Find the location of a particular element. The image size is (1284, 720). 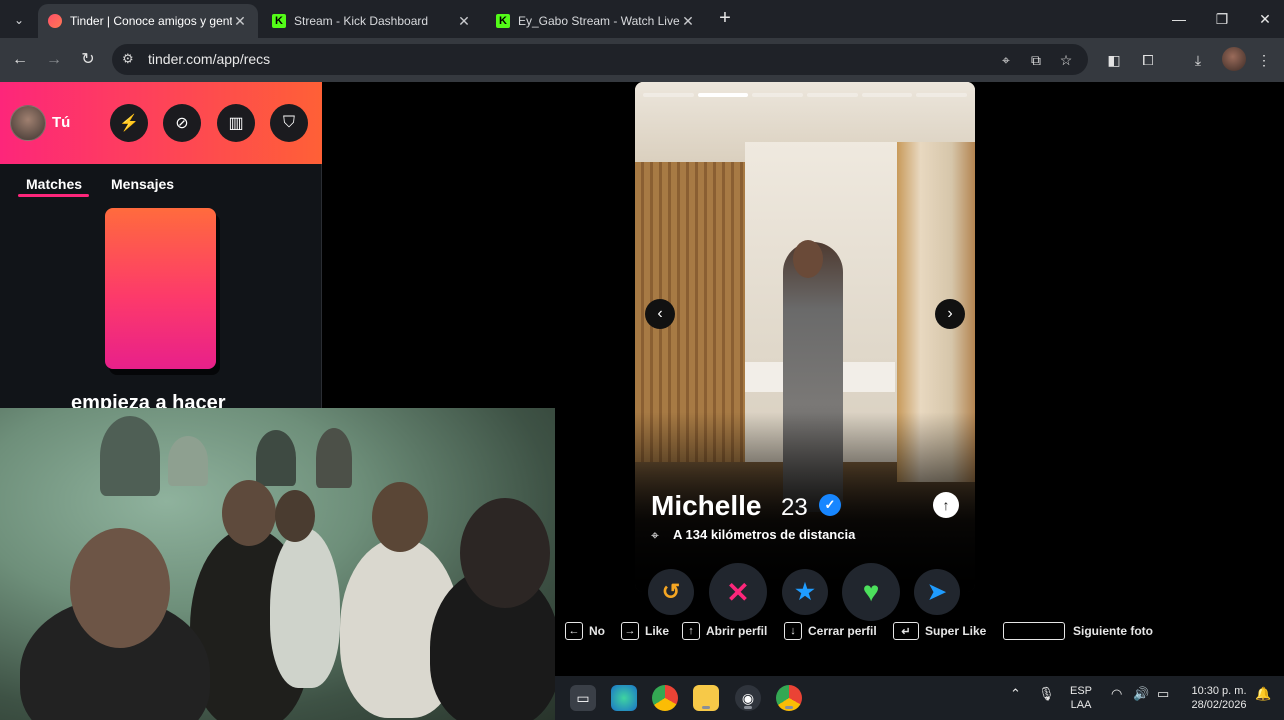

address-bar: ⚙ tinder.com/app/recs ⌖ ⧉ ☆ is located at coordinates (600, 59).